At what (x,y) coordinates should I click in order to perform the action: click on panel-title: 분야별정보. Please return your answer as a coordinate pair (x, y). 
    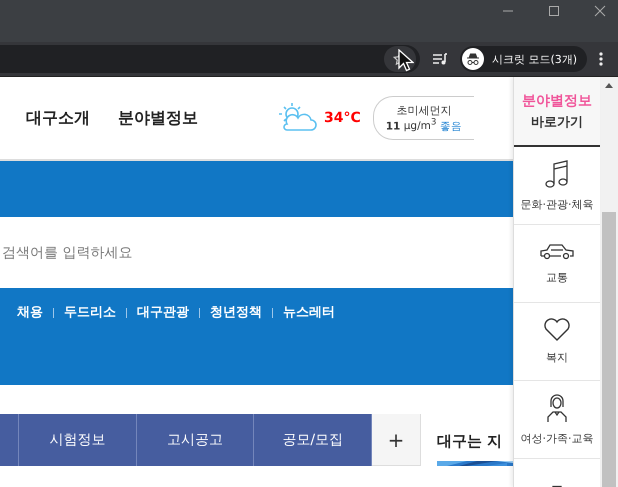
    Looking at the image, I should click on (557, 101).